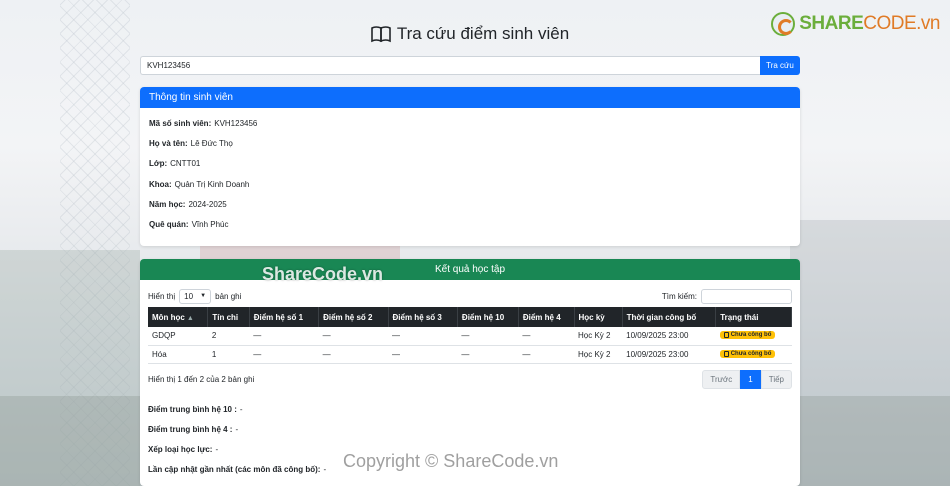 The height and width of the screenshot is (486, 950). What do you see at coordinates (721, 379) in the screenshot?
I see `pager-prev: Trước` at bounding box center [721, 379].